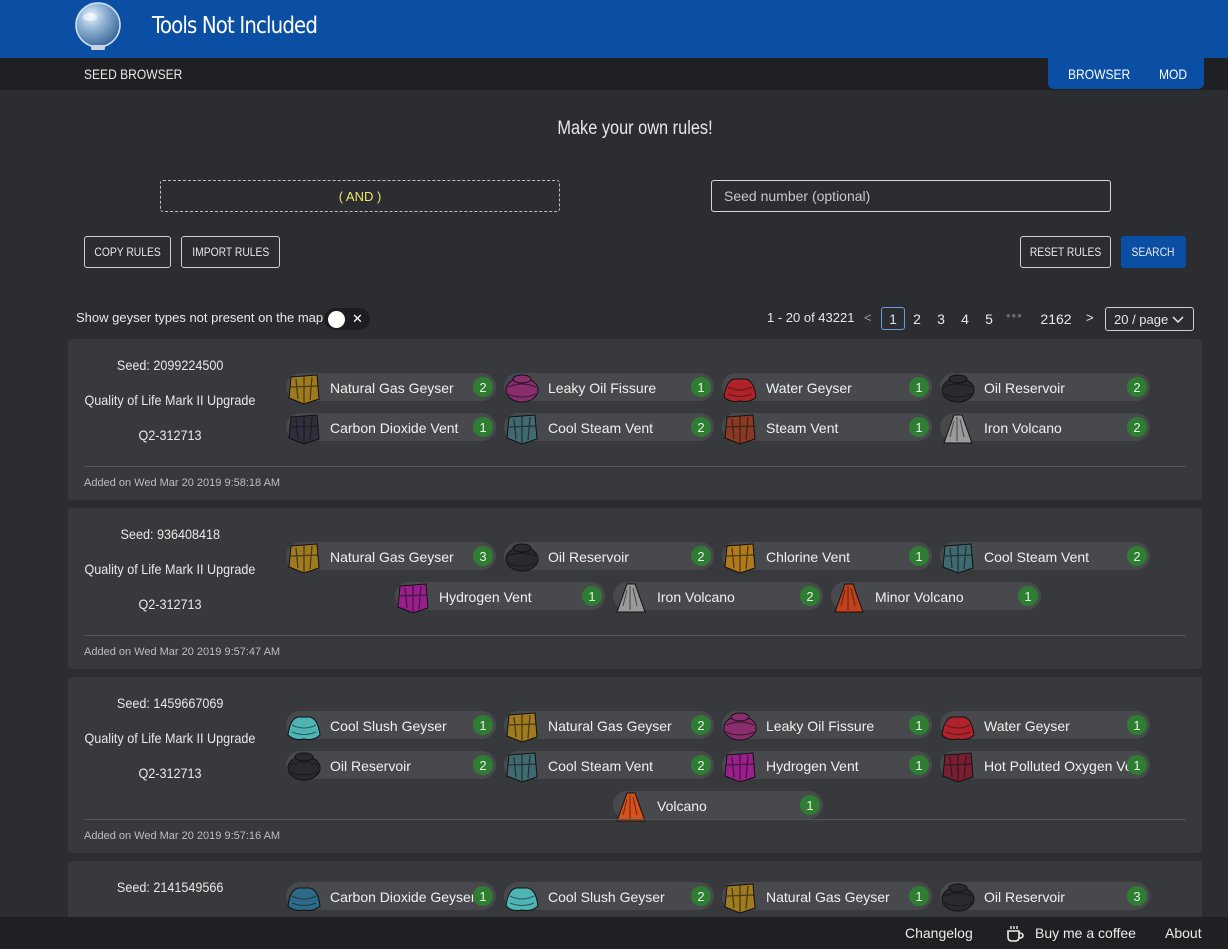  Describe the element at coordinates (941, 318) in the screenshot. I see `pagination-page-3: 3` at that location.